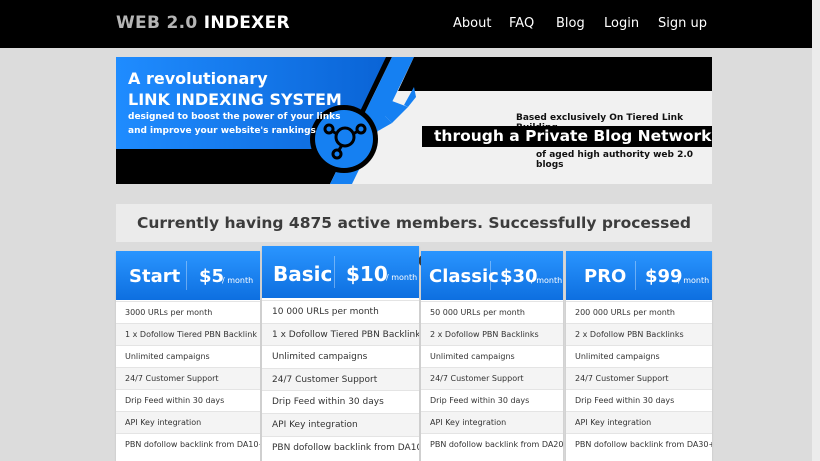 The height and width of the screenshot is (461, 820). What do you see at coordinates (682, 23) in the screenshot?
I see `nav-link-signup: Sign up` at bounding box center [682, 23].